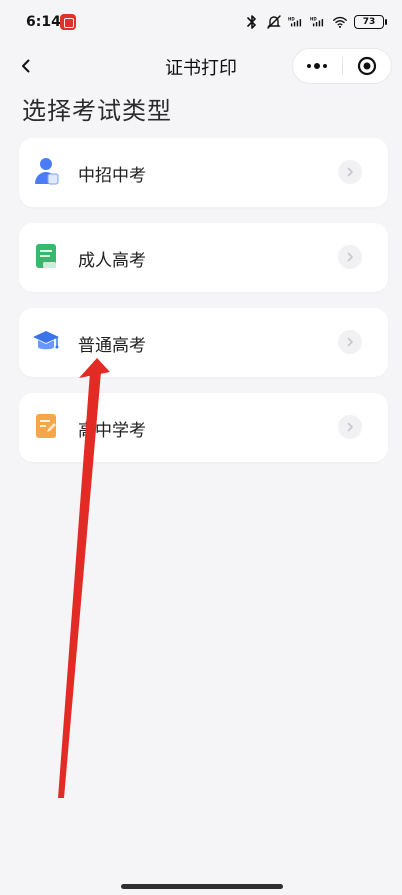 The image size is (402, 895). Describe the element at coordinates (46, 426) in the screenshot. I see `note-icon` at that location.